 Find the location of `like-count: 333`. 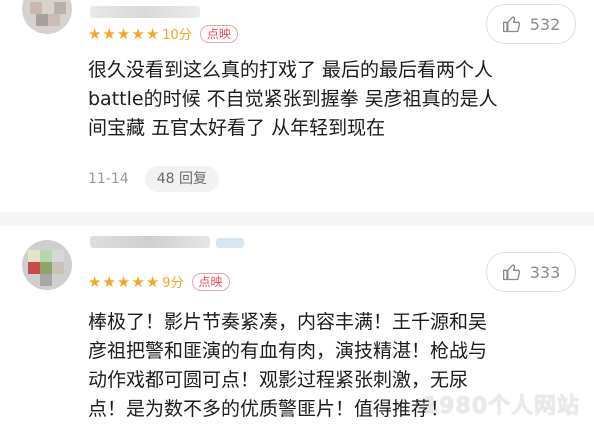

like-count: 333 is located at coordinates (545, 272).